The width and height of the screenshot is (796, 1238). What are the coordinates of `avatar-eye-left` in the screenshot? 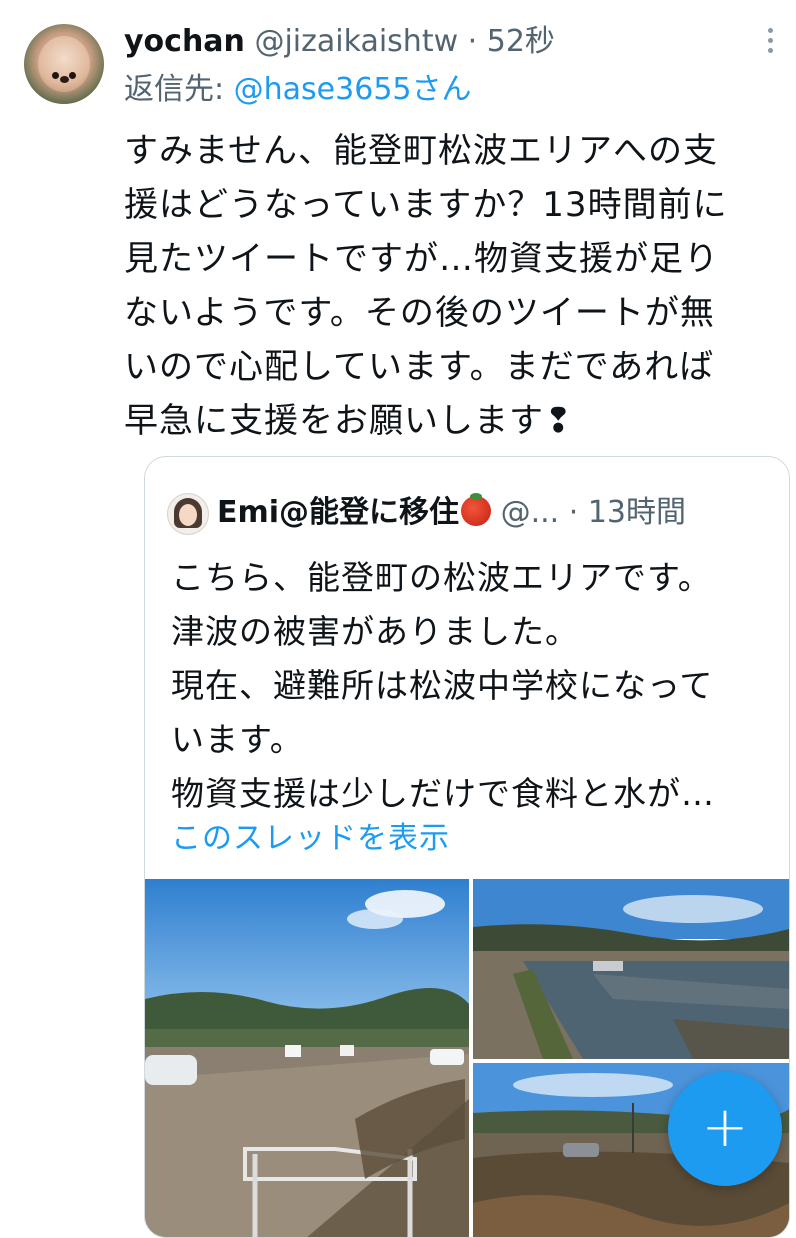 It's located at (55, 75).